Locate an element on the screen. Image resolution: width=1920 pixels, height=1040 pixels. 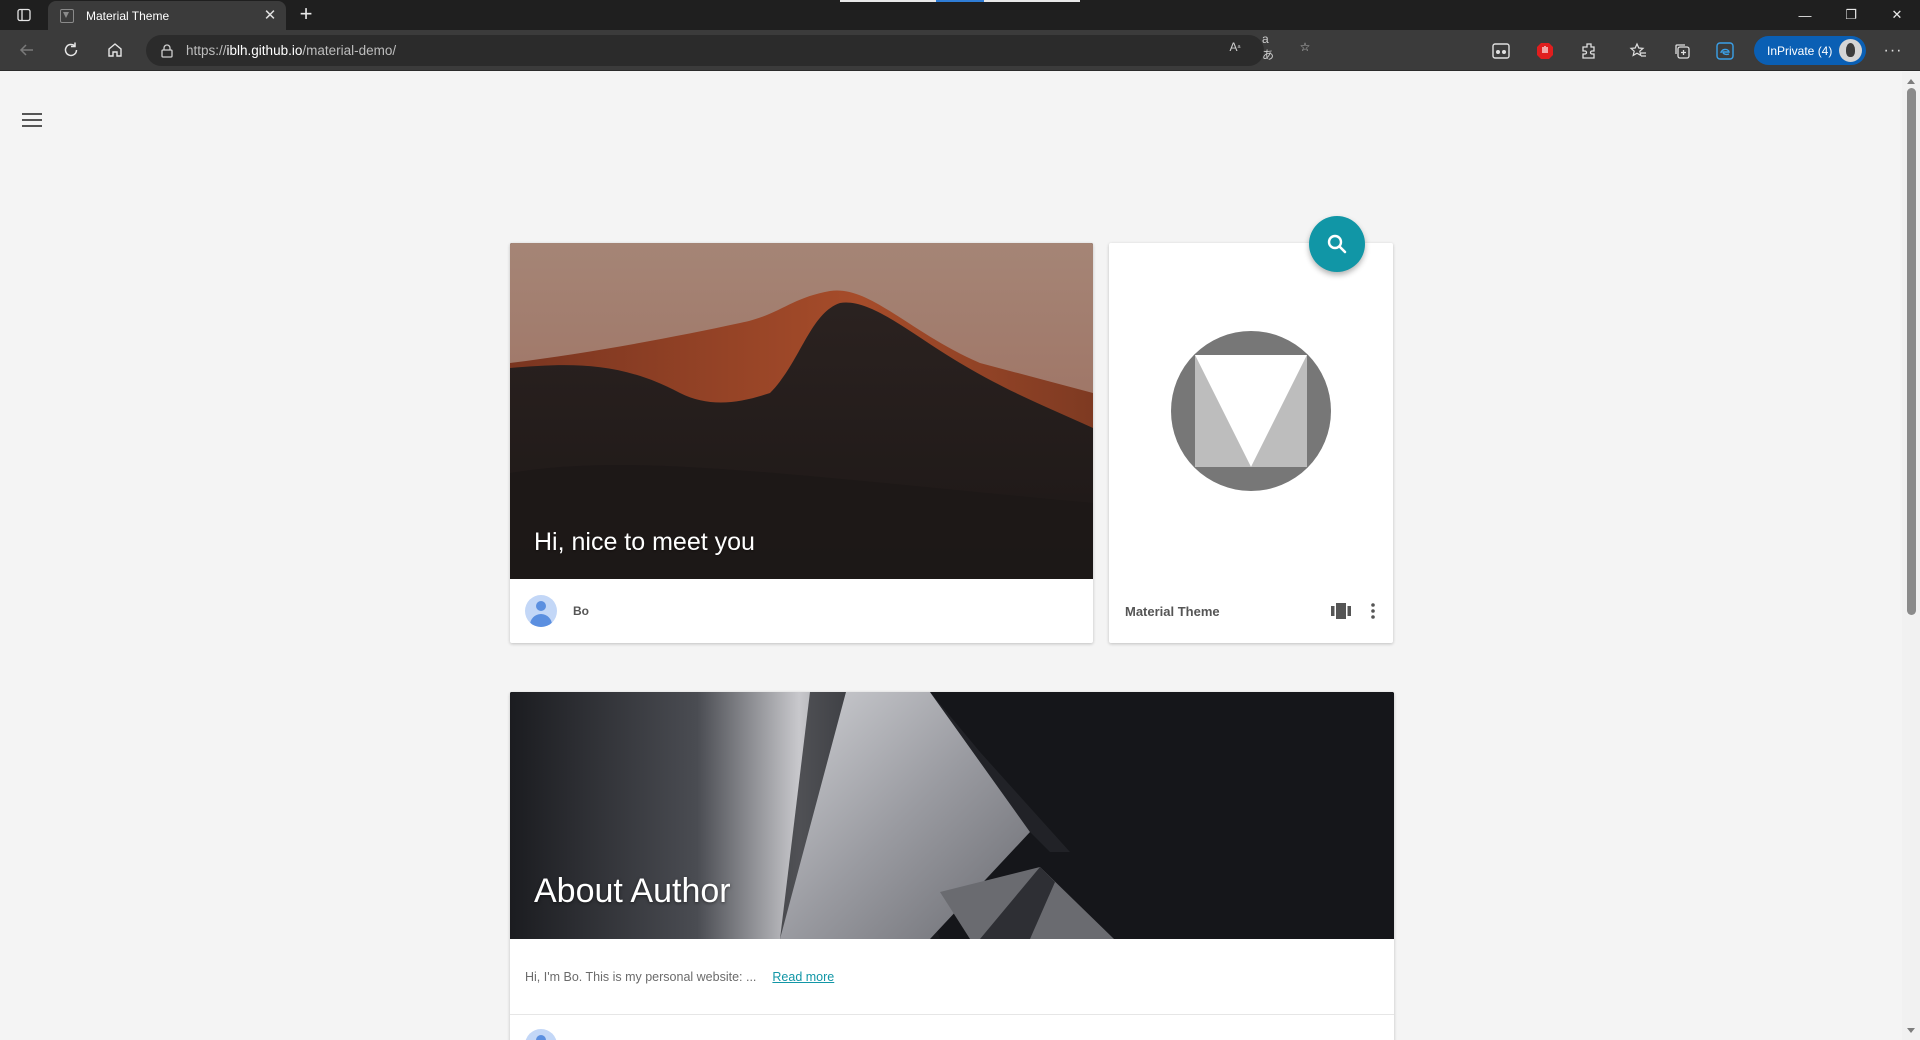
logo-card-footer: Material Theme is located at coordinates (1251, 611).